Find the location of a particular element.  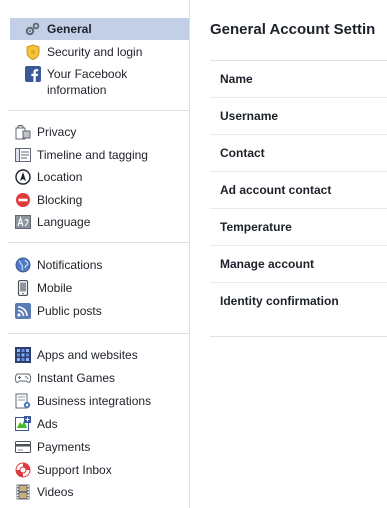

timeline-icon is located at coordinates (23, 155).